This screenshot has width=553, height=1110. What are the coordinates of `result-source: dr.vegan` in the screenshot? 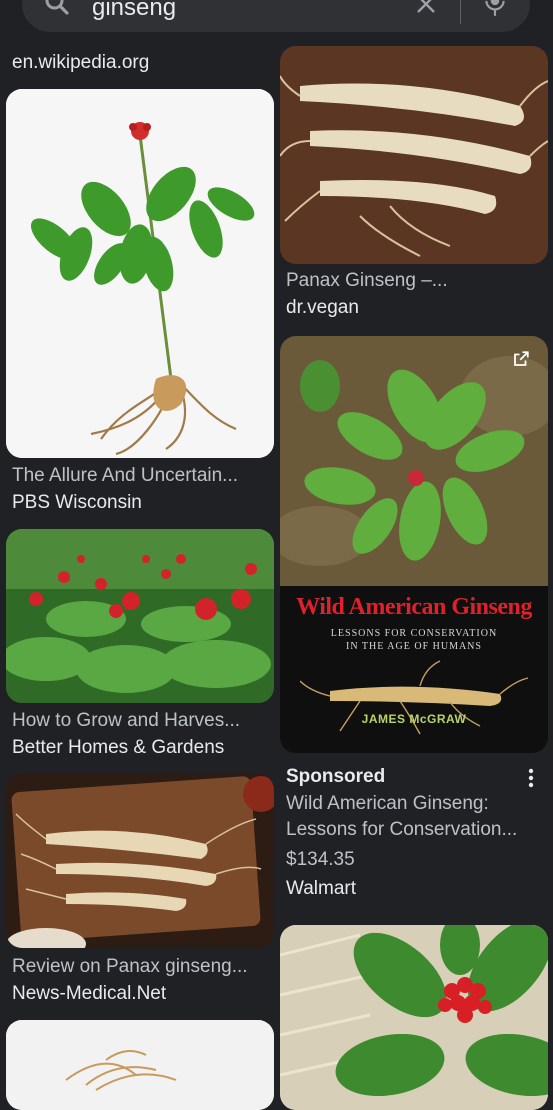 It's located at (322, 308).